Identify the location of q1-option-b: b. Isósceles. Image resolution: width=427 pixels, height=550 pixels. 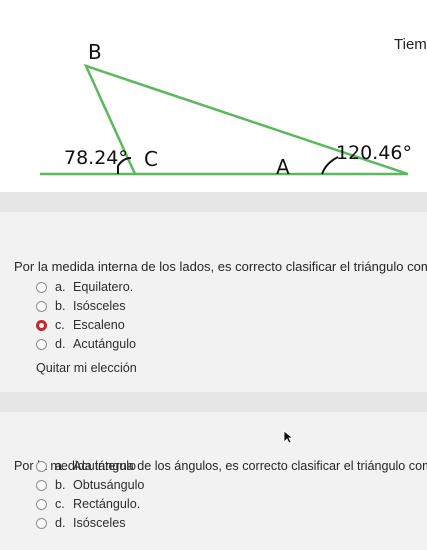
(81, 306).